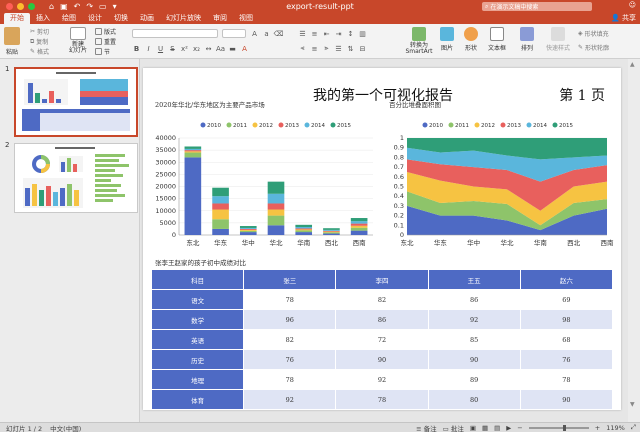 The height and width of the screenshot is (432, 640). I want to click on shape-button: 形状, so click(471, 39).